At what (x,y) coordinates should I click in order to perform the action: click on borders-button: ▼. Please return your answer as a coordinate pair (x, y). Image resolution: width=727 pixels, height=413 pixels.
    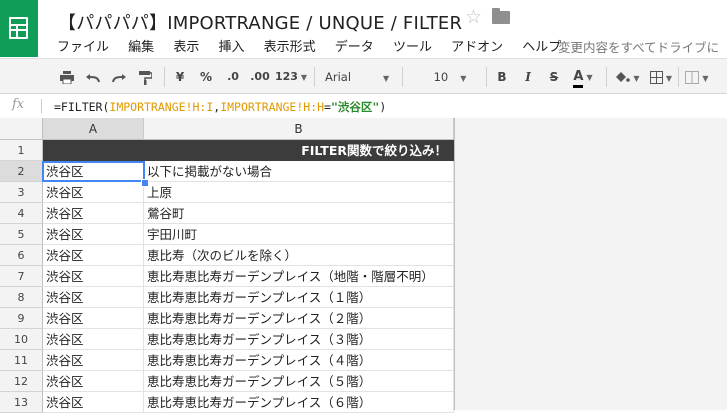
    Looking at the image, I should click on (661, 77).